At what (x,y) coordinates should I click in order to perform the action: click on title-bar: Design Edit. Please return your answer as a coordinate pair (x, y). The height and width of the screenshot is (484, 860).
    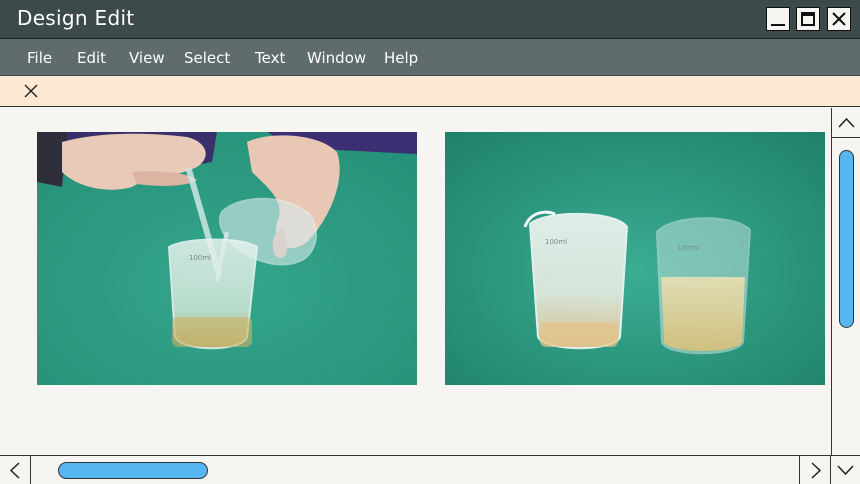
    Looking at the image, I should click on (430, 19).